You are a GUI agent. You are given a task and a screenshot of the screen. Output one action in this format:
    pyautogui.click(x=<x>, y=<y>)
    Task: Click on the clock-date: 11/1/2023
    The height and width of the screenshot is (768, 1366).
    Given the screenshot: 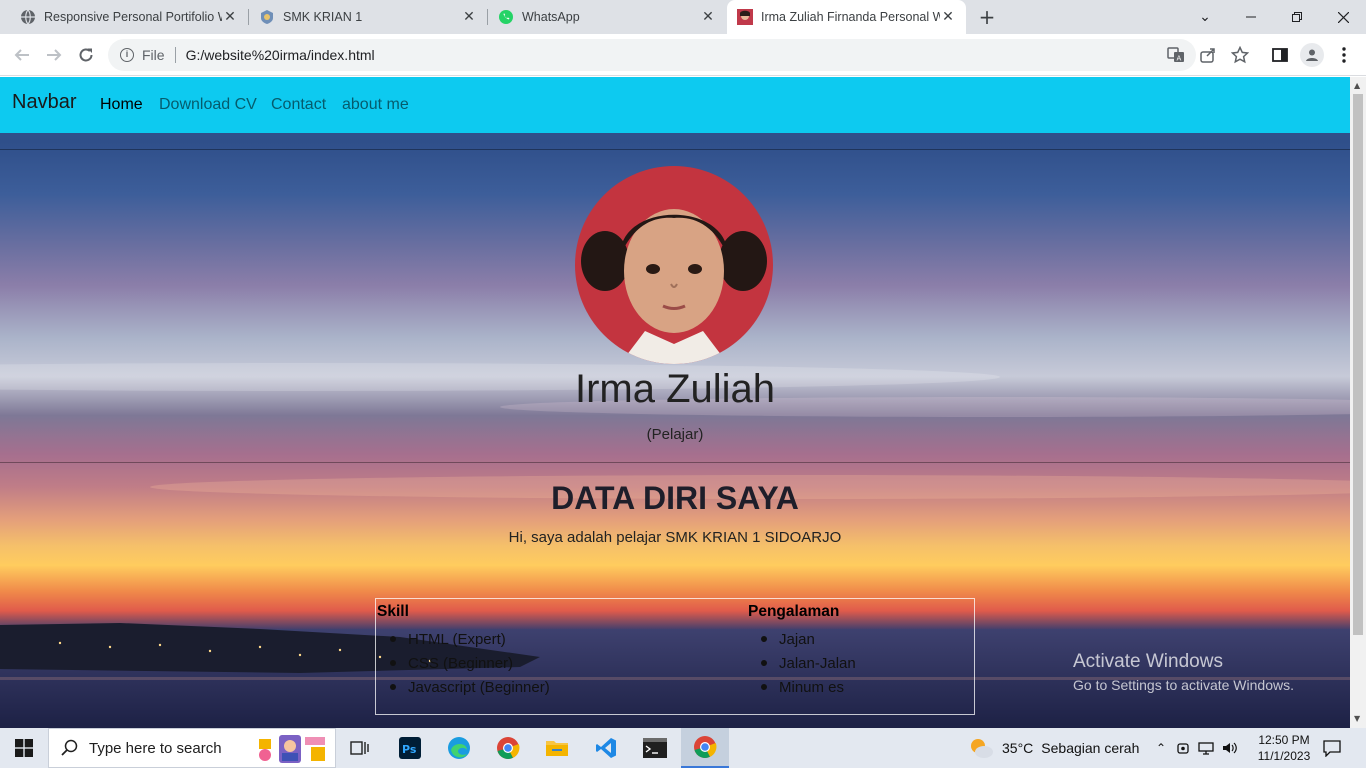 What is the action you would take?
    pyautogui.click(x=1284, y=756)
    